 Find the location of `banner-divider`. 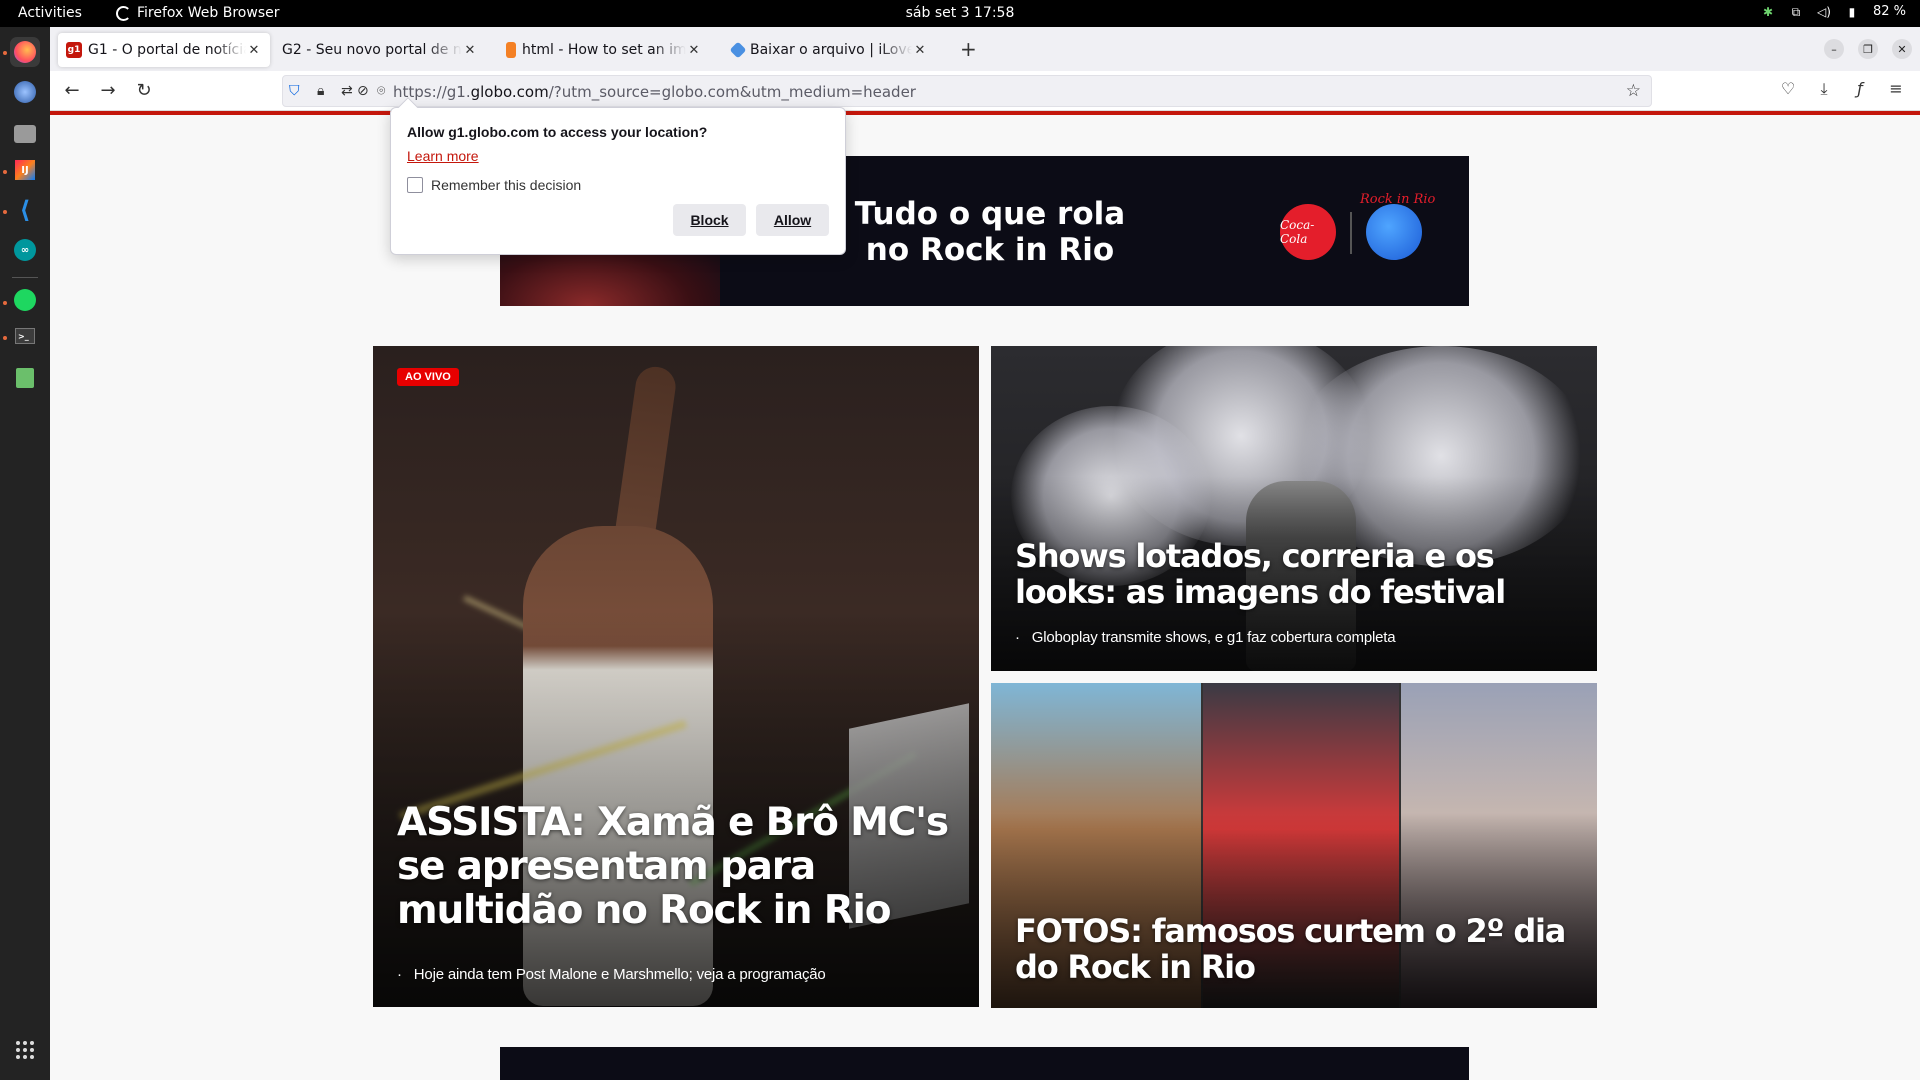

banner-divider is located at coordinates (1351, 233).